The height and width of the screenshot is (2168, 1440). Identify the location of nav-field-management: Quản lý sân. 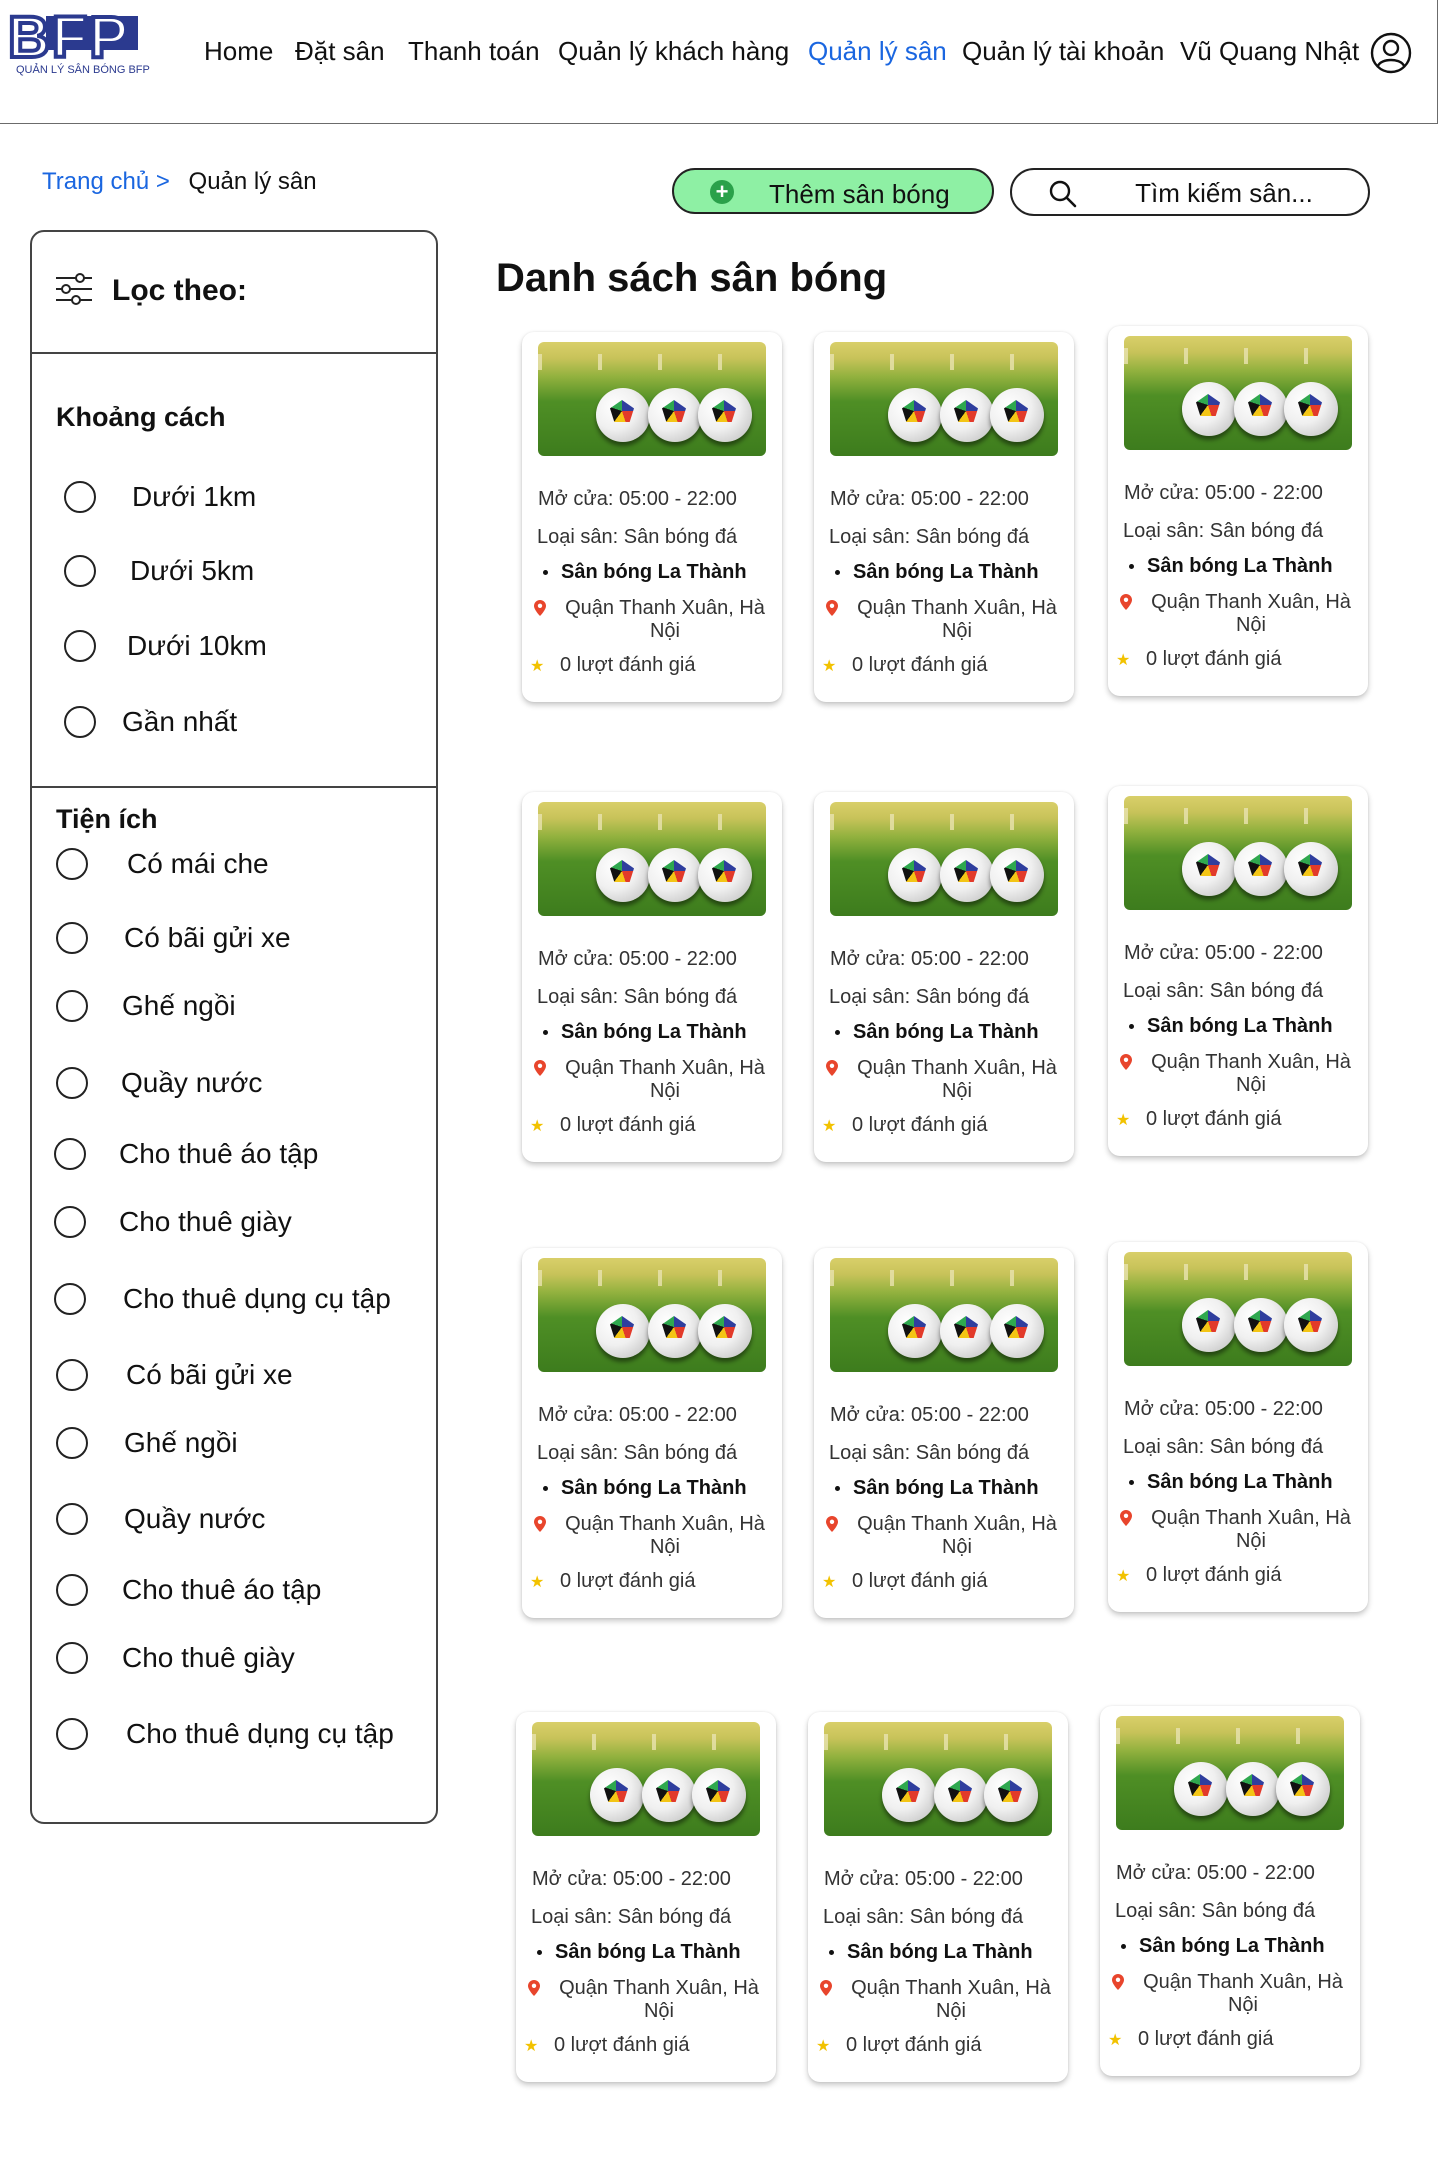
(877, 51).